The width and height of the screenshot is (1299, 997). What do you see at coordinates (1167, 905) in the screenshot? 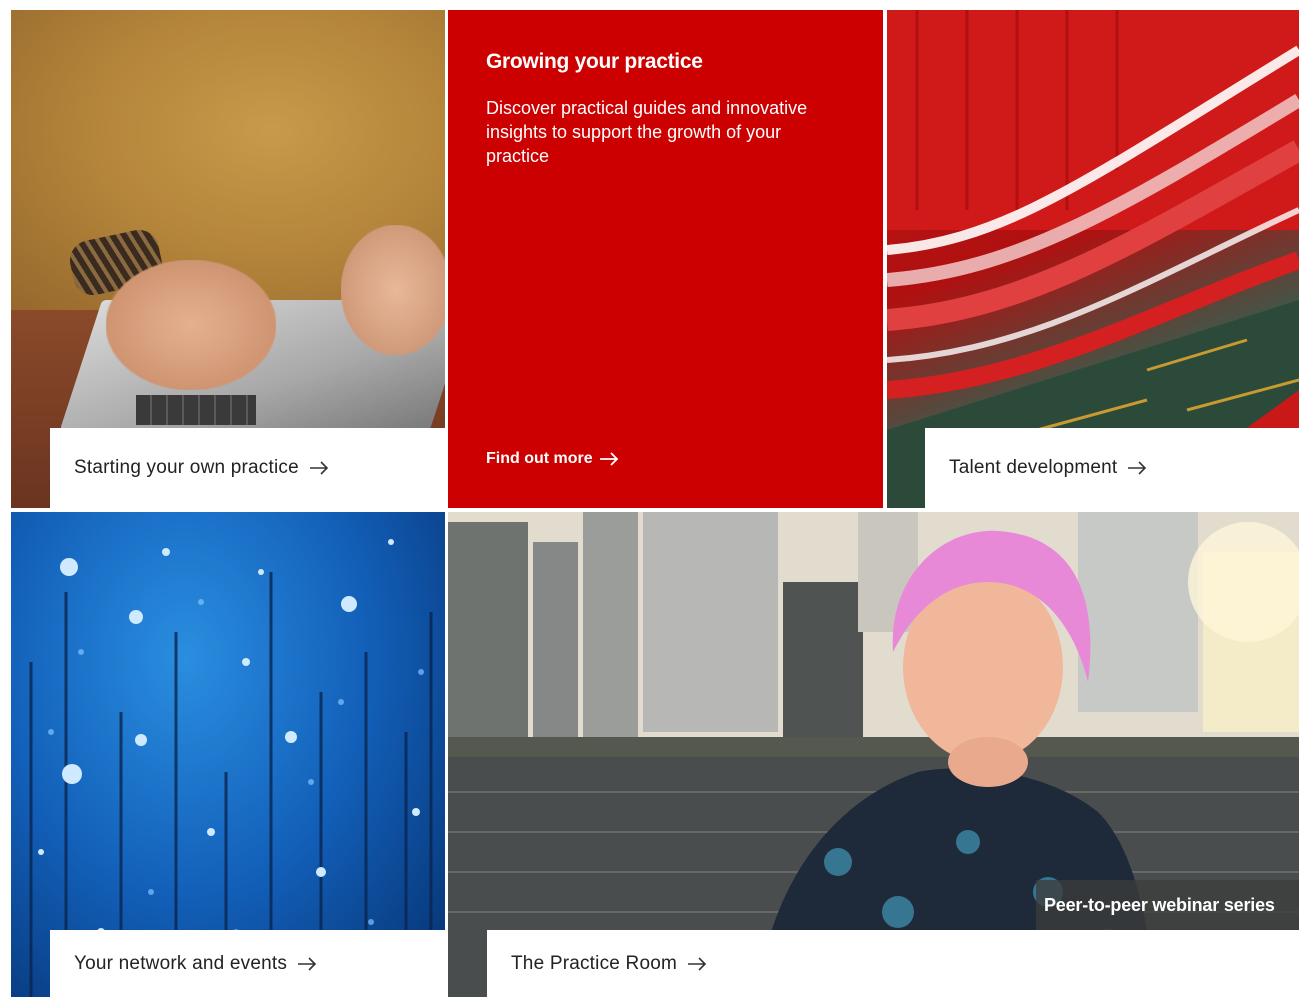
I see `webinar-series-badge: Peer-to-peer webinar series` at bounding box center [1167, 905].